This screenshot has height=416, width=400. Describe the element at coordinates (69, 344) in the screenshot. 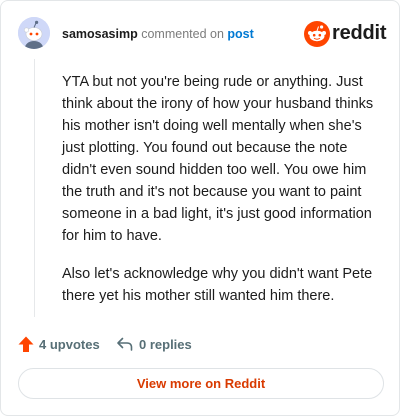

I see `upvotes-count: 4 upvotes` at that location.